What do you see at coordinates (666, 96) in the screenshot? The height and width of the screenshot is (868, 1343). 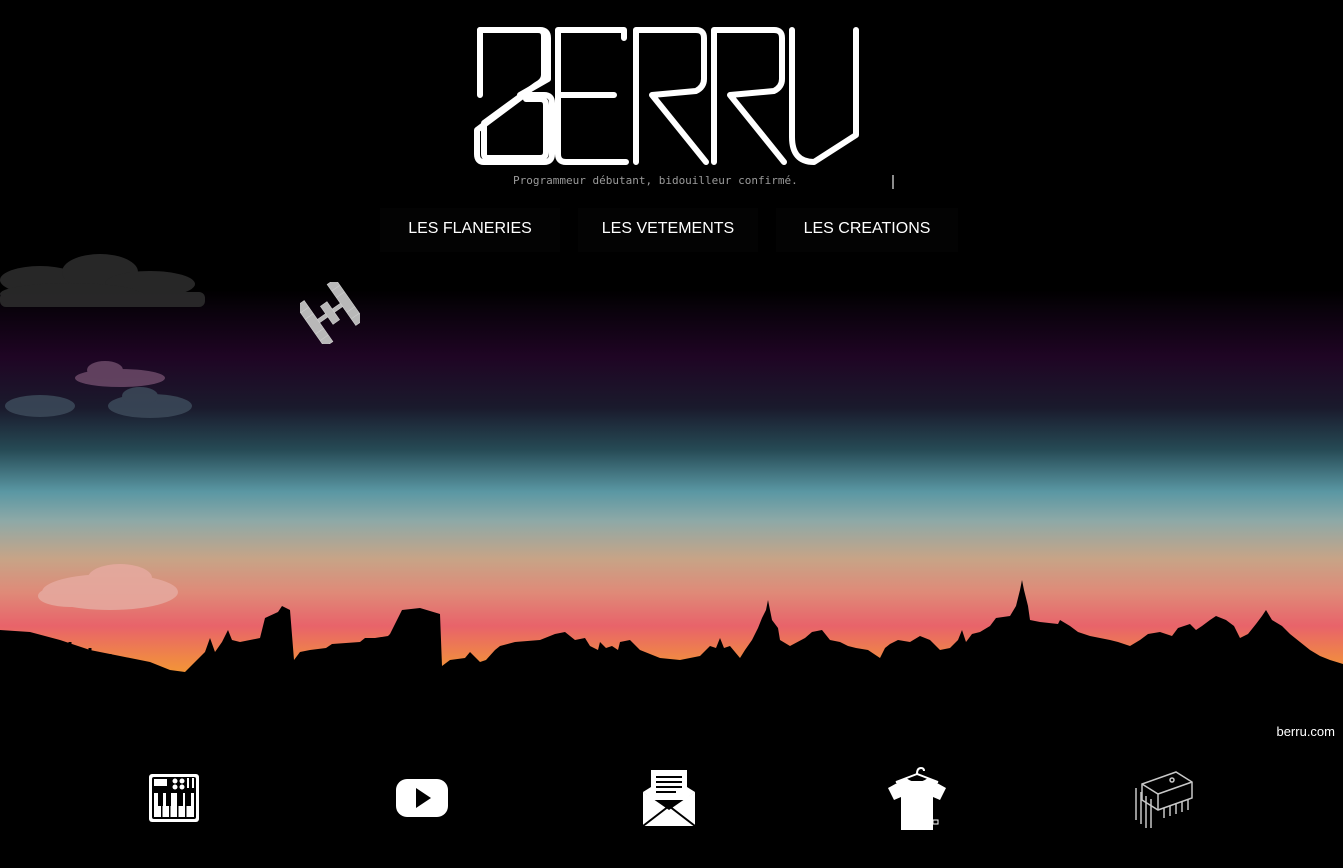 I see `berru-logo` at bounding box center [666, 96].